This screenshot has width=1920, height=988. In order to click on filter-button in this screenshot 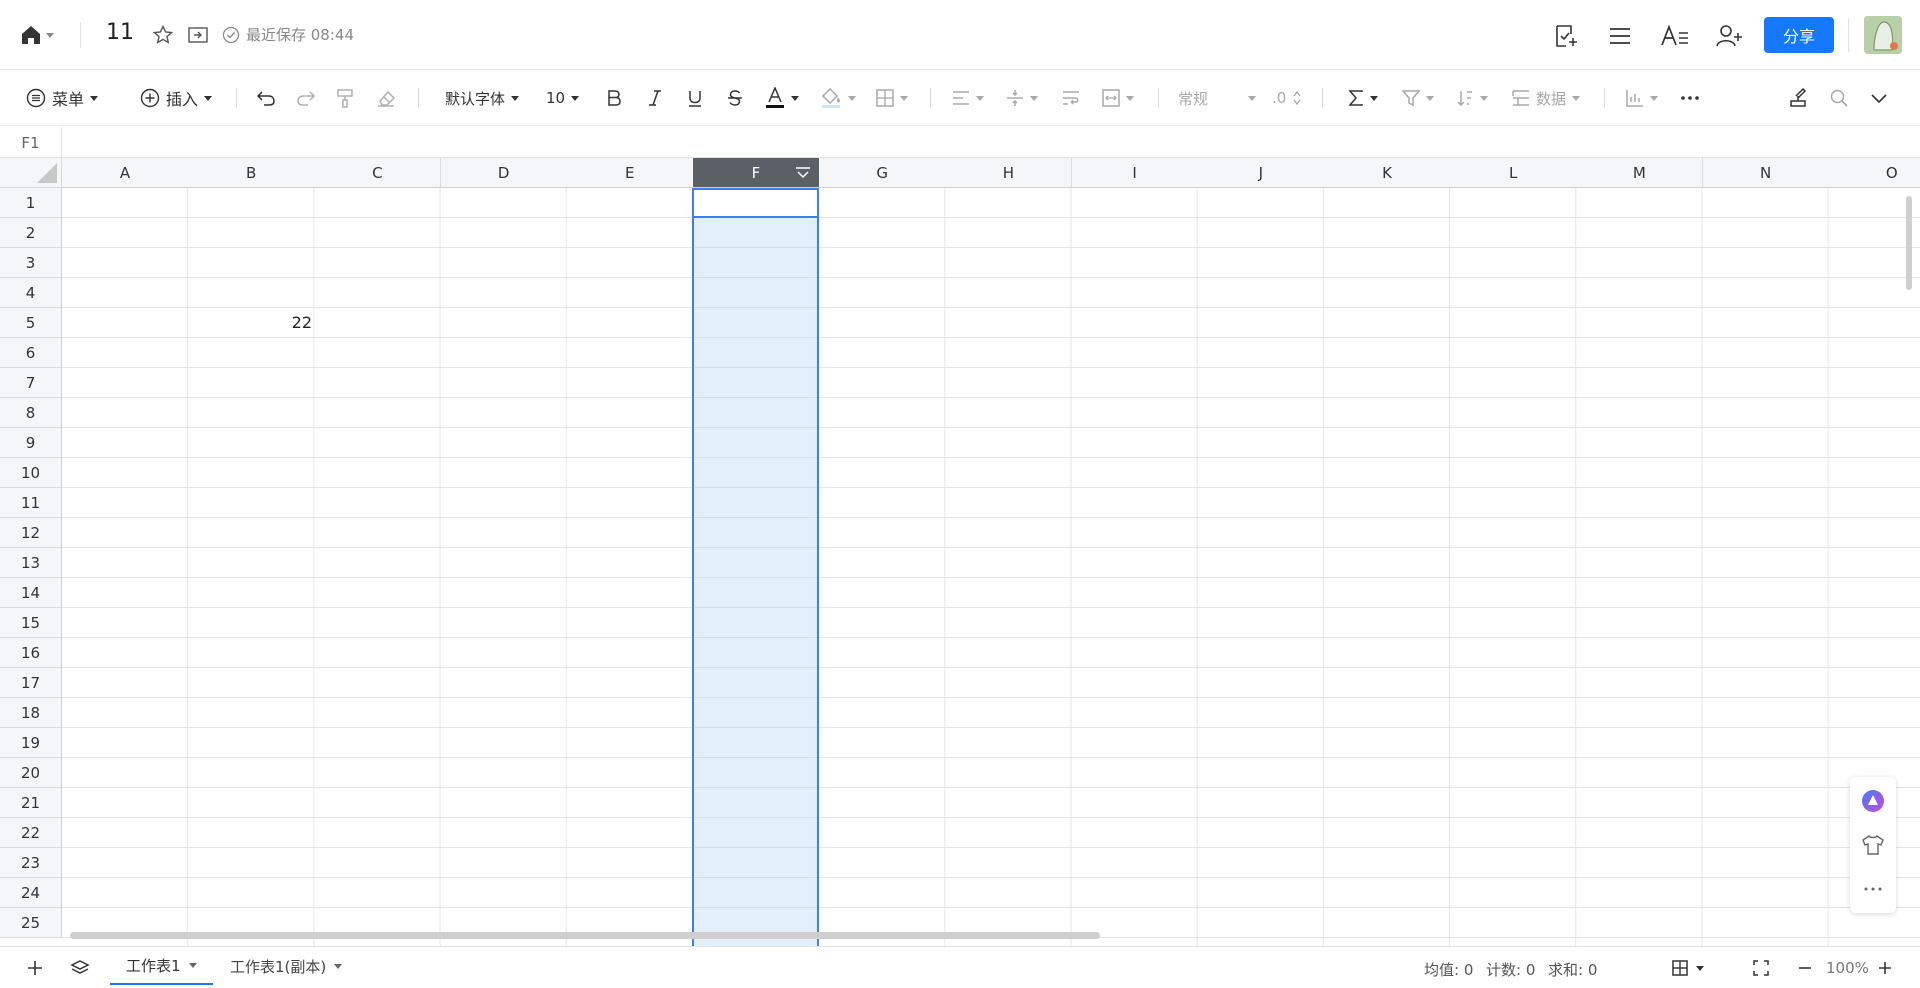, I will do `click(1418, 98)`.